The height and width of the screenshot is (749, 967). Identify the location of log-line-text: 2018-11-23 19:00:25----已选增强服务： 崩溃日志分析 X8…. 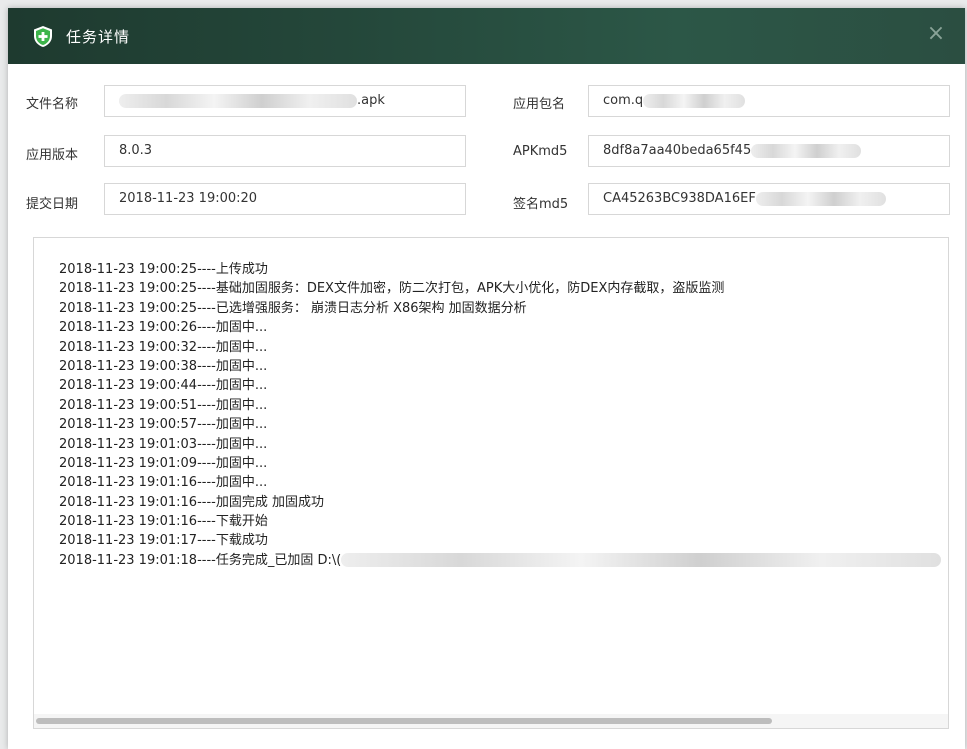
(293, 308).